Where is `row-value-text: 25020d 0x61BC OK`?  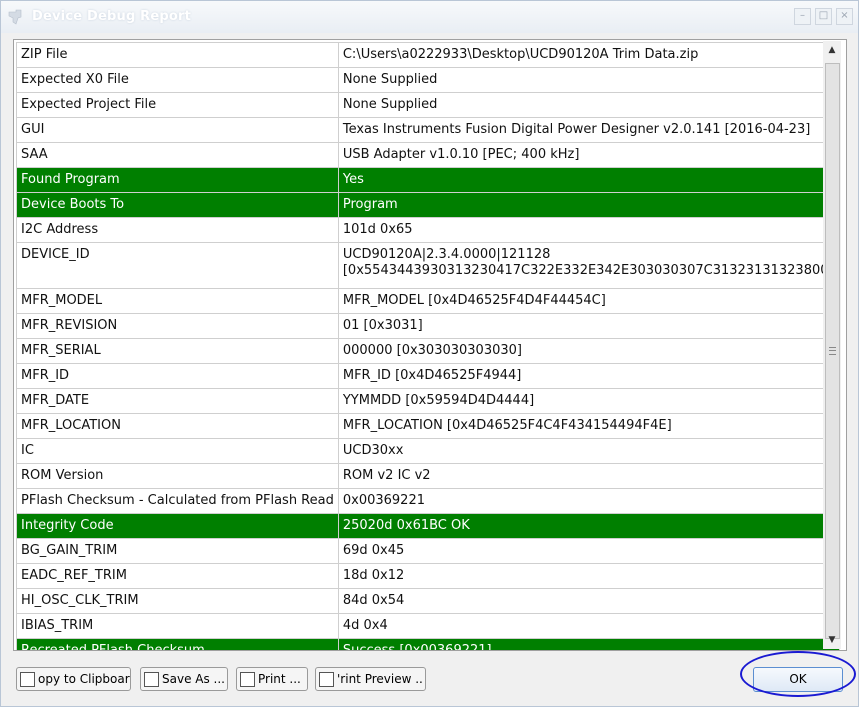 row-value-text: 25020d 0x61BC OK is located at coordinates (406, 525).